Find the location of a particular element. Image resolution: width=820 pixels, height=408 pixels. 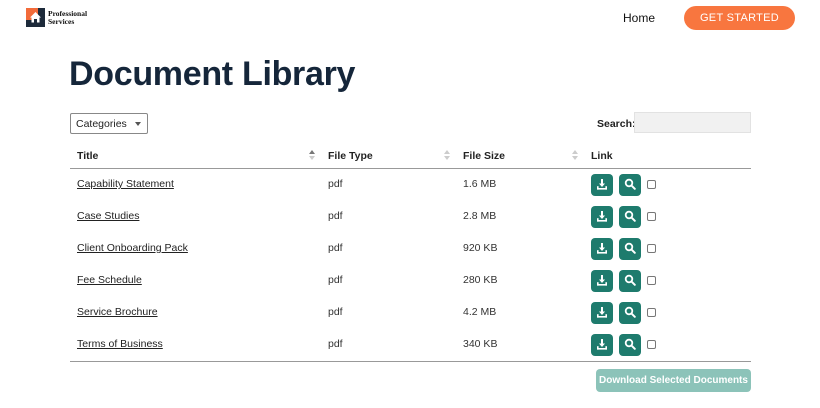

column-header-link: Link is located at coordinates (602, 156).